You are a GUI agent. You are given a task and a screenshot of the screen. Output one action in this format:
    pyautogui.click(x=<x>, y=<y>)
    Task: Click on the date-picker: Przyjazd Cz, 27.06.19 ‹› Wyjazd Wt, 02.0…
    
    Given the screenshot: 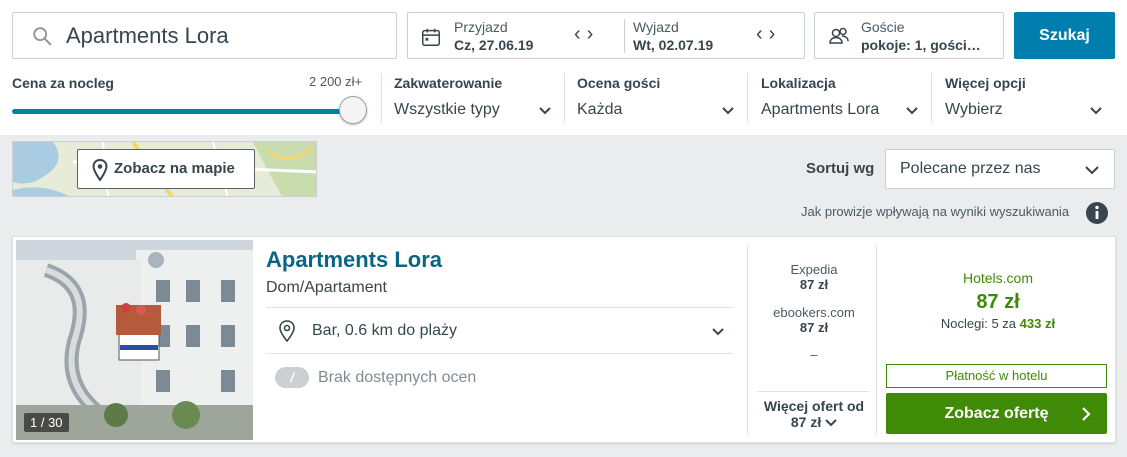 What is the action you would take?
    pyautogui.click(x=606, y=35)
    